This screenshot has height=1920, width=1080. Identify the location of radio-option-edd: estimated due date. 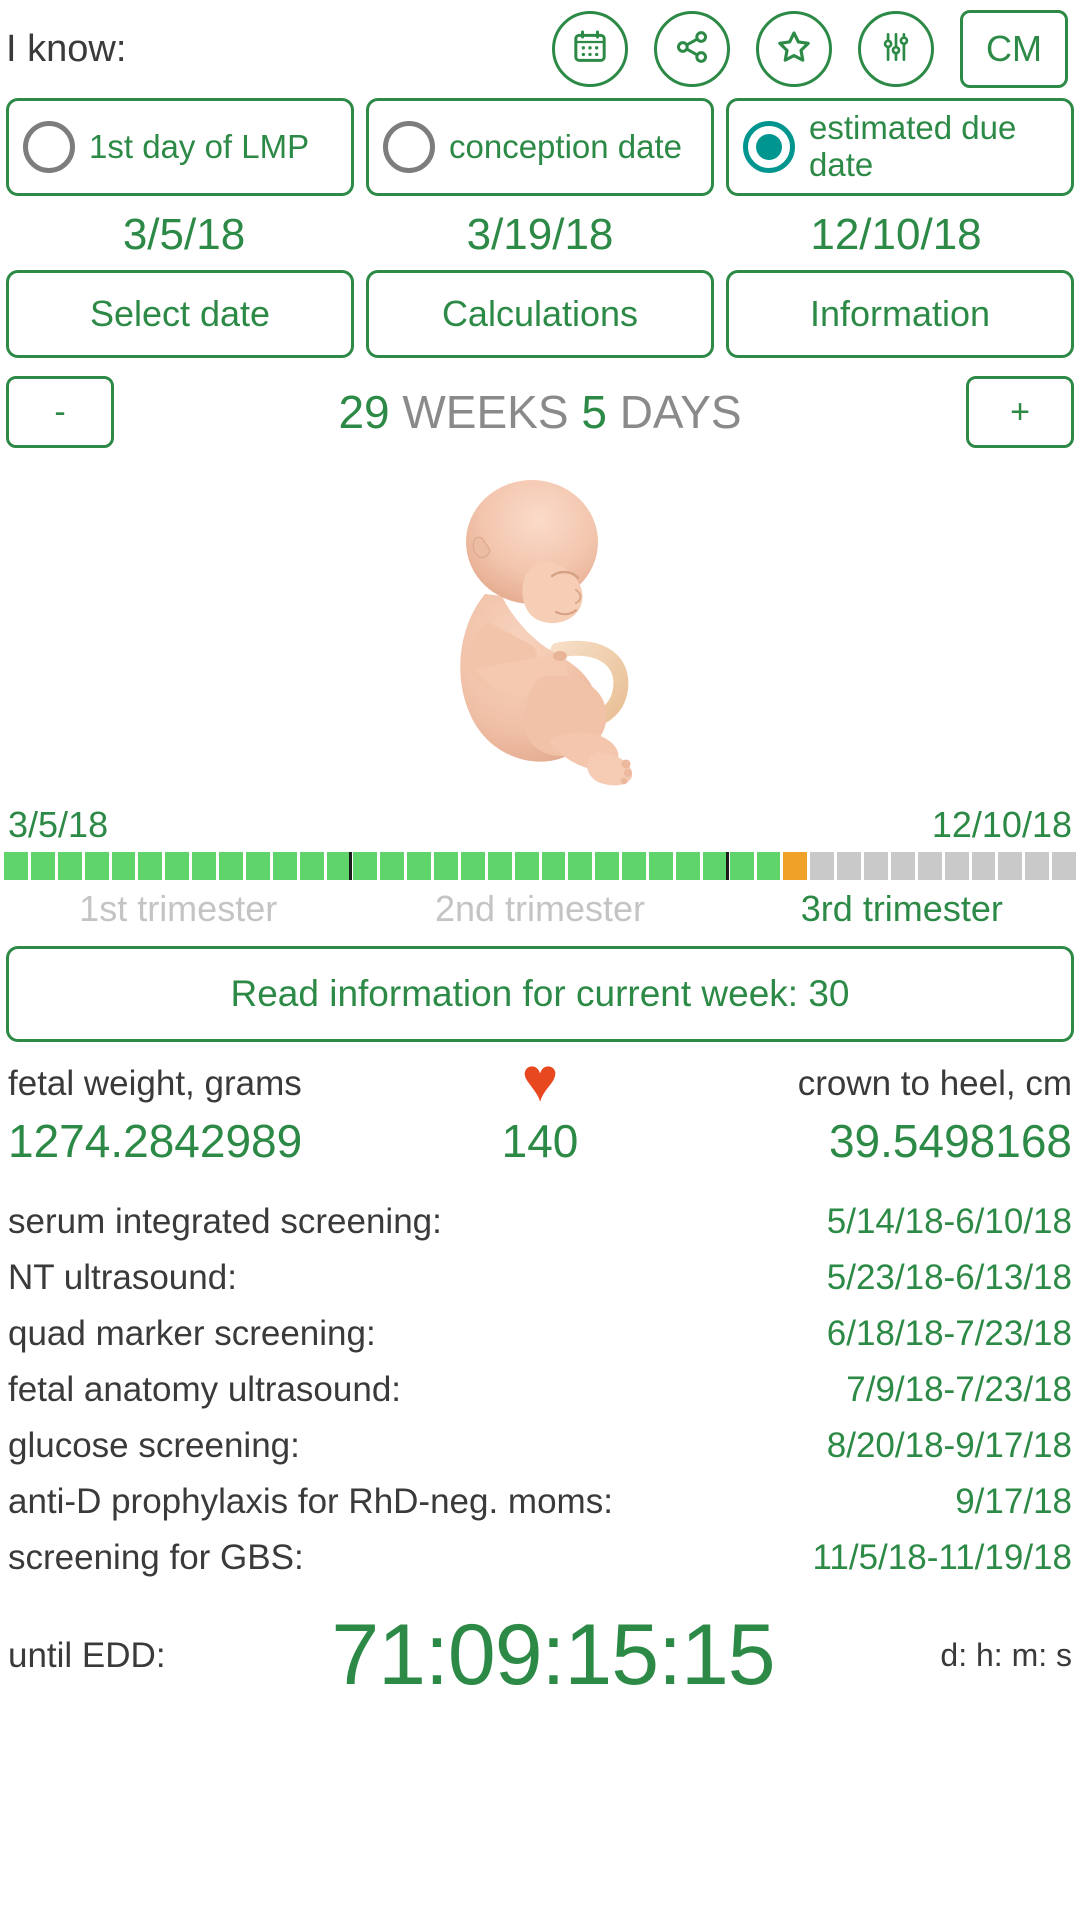
(900, 147).